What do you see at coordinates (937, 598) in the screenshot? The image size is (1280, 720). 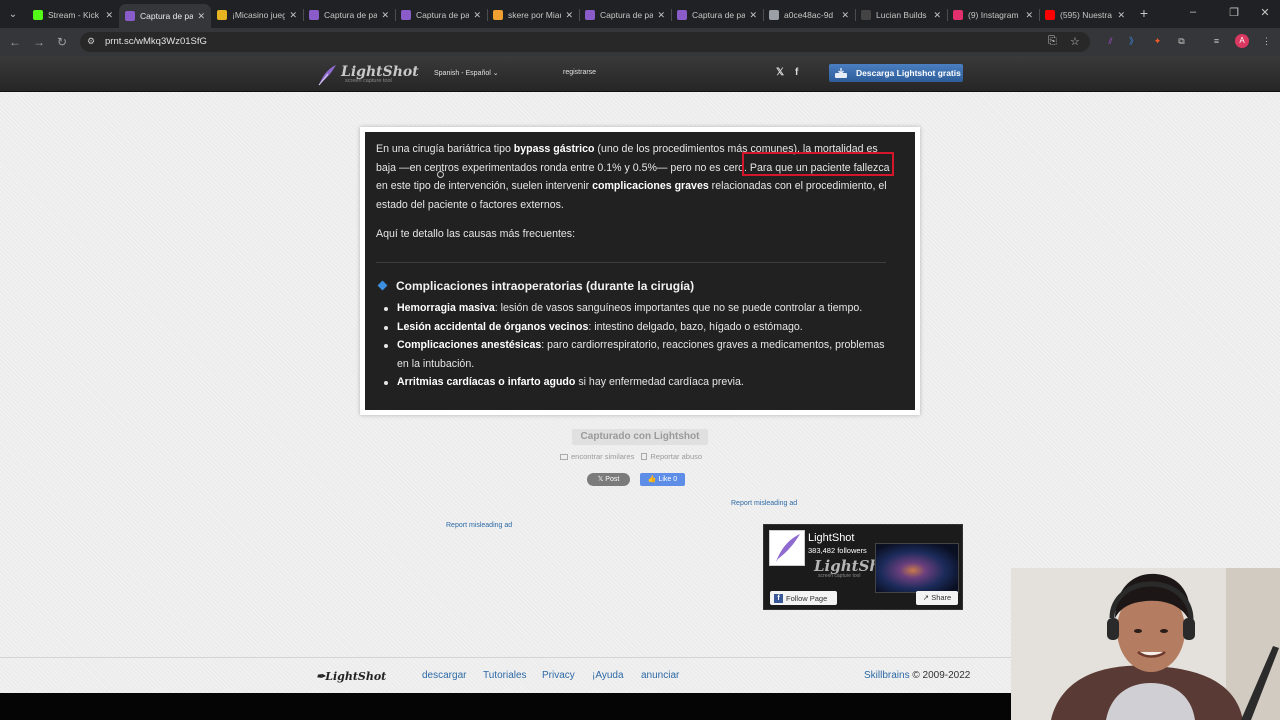 I see `share-button: ↗ Share` at bounding box center [937, 598].